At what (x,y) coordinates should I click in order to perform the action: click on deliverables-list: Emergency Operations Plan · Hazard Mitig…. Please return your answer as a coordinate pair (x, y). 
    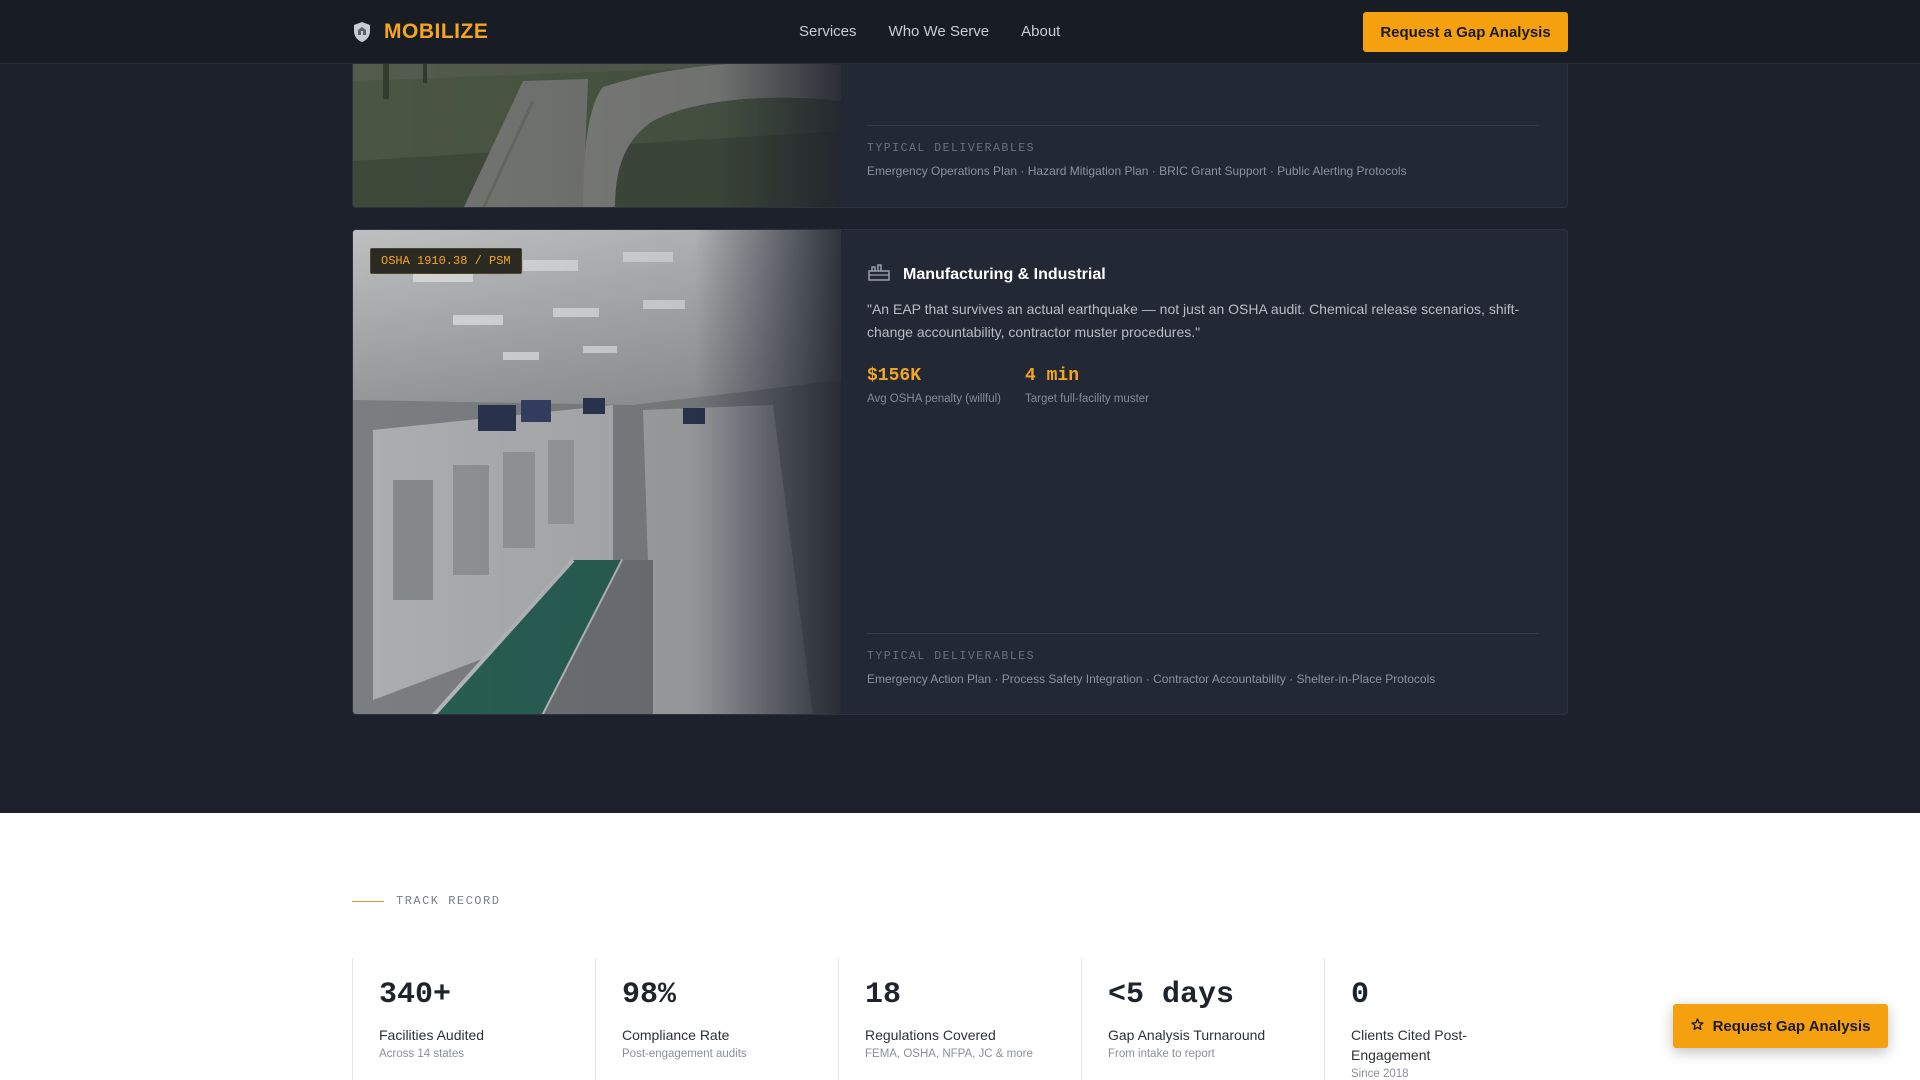
    Looking at the image, I should click on (1137, 171).